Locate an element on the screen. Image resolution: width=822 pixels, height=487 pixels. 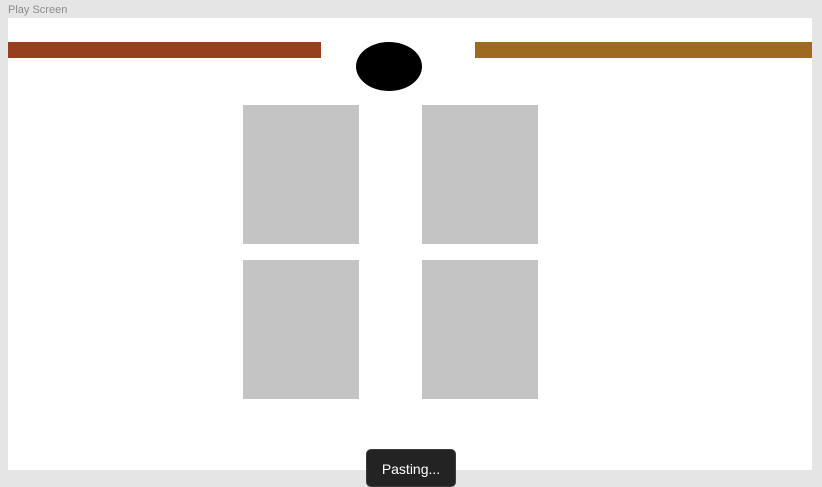
card-bottom-left is located at coordinates (301, 329).